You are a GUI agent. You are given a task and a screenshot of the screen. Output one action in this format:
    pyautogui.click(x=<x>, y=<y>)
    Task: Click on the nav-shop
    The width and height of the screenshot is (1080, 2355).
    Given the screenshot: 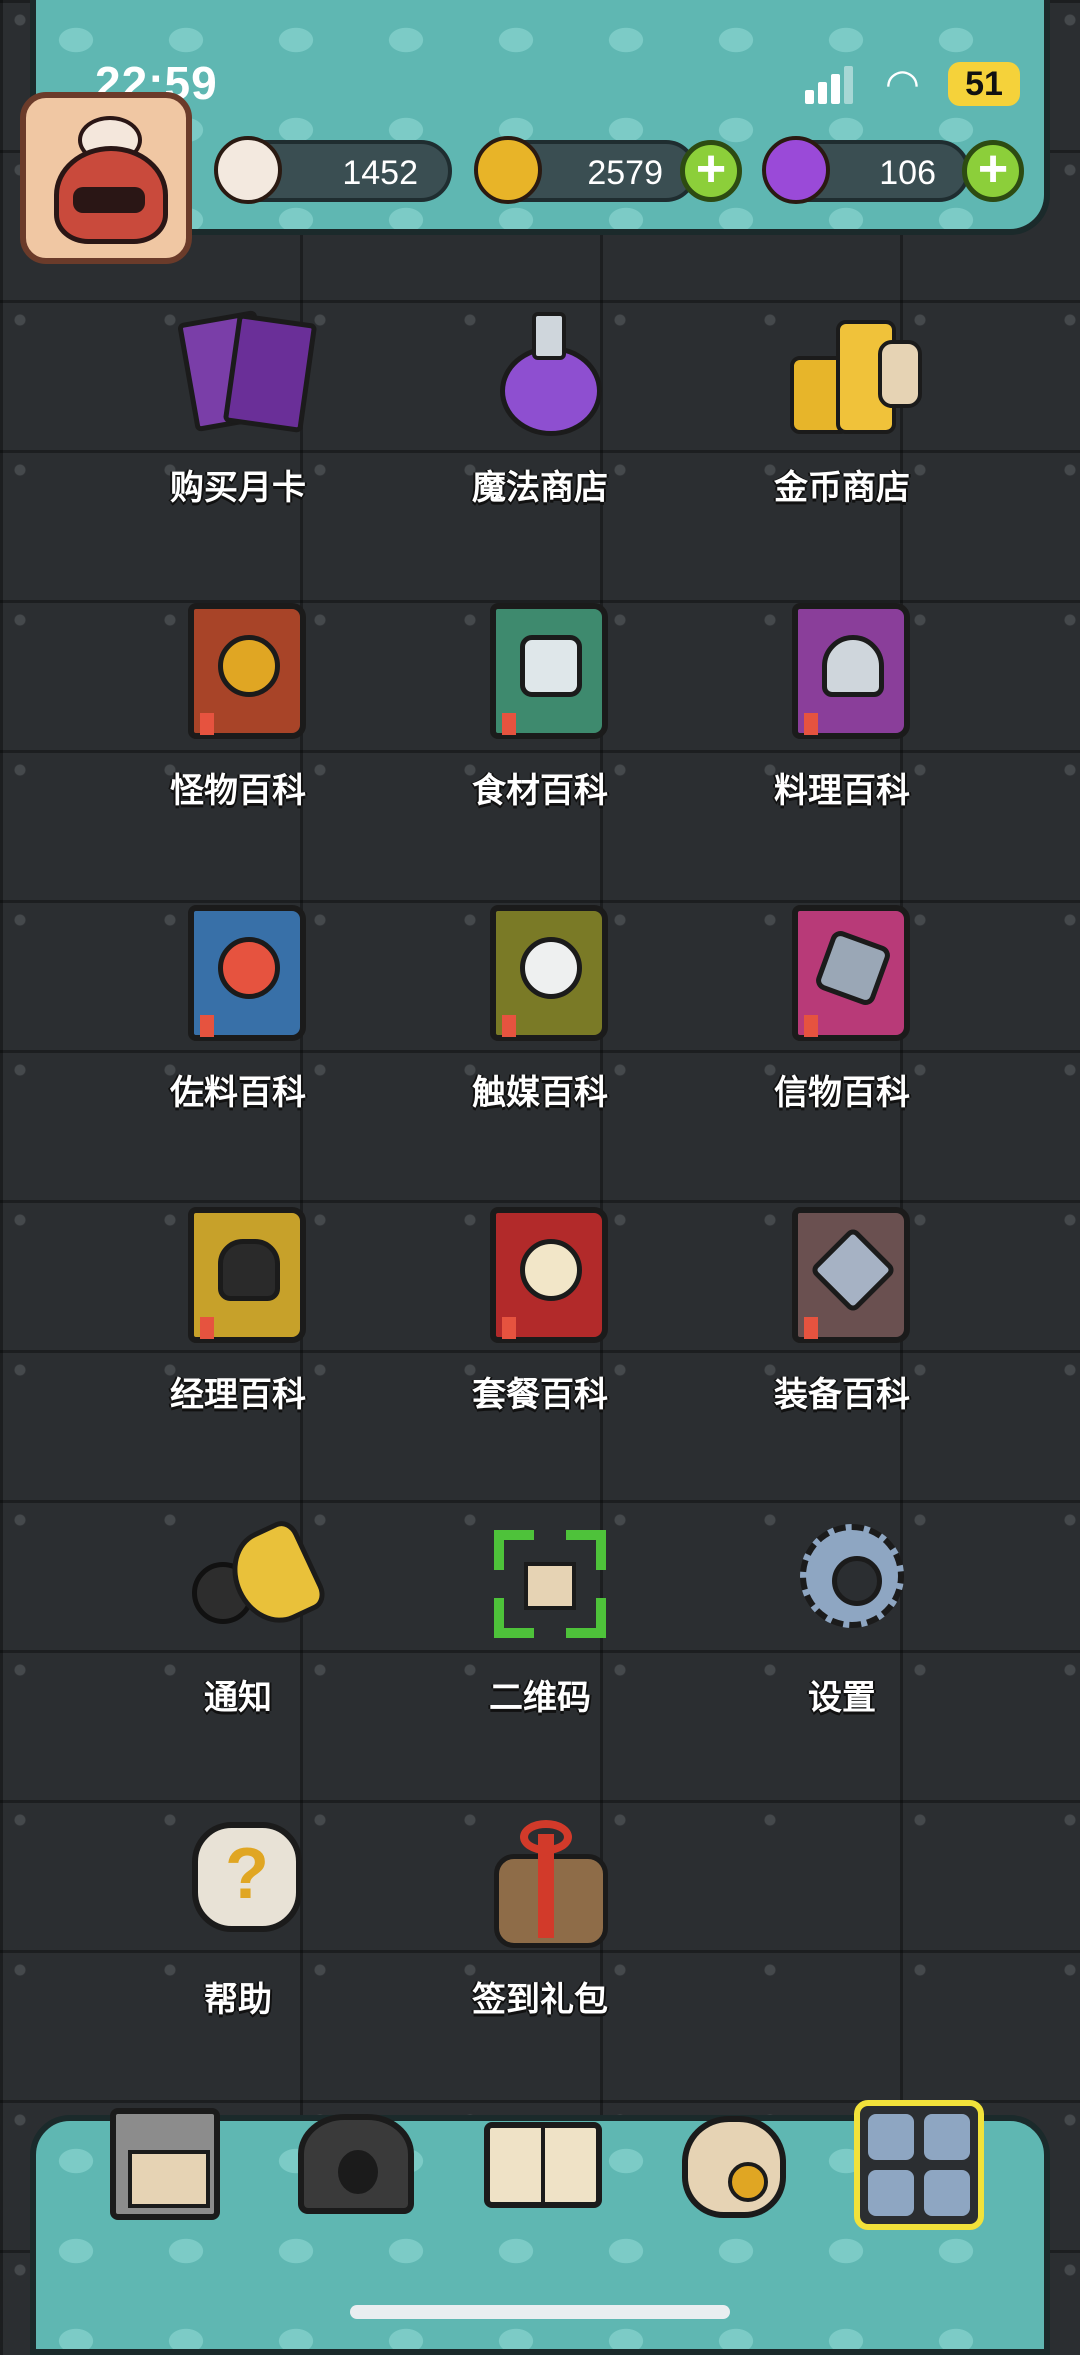 What is the action you would take?
    pyautogui.click(x=738, y=2168)
    